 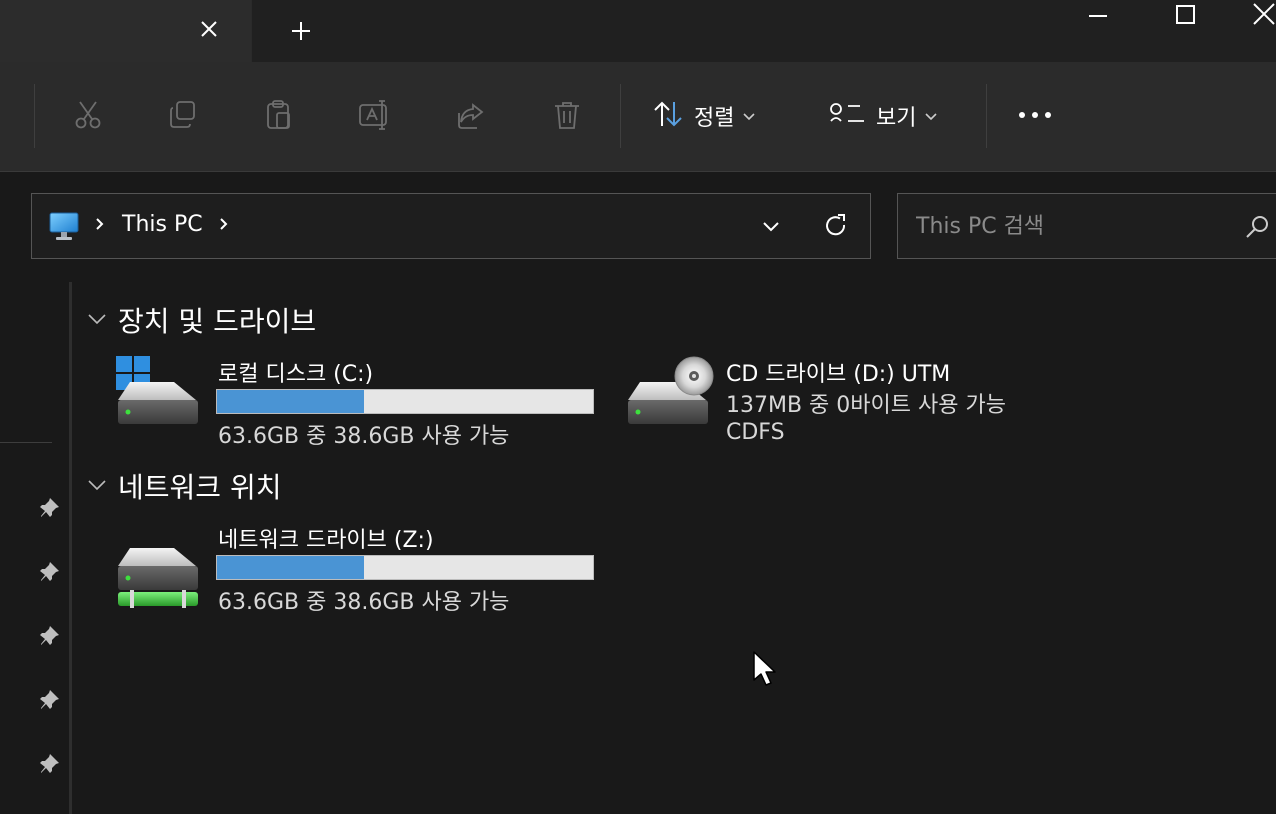 I want to click on drive-item-c: 로컬 디스크 (C:) 63.6GB 중 38.6GB 사용 가능, so click(x=360, y=402).